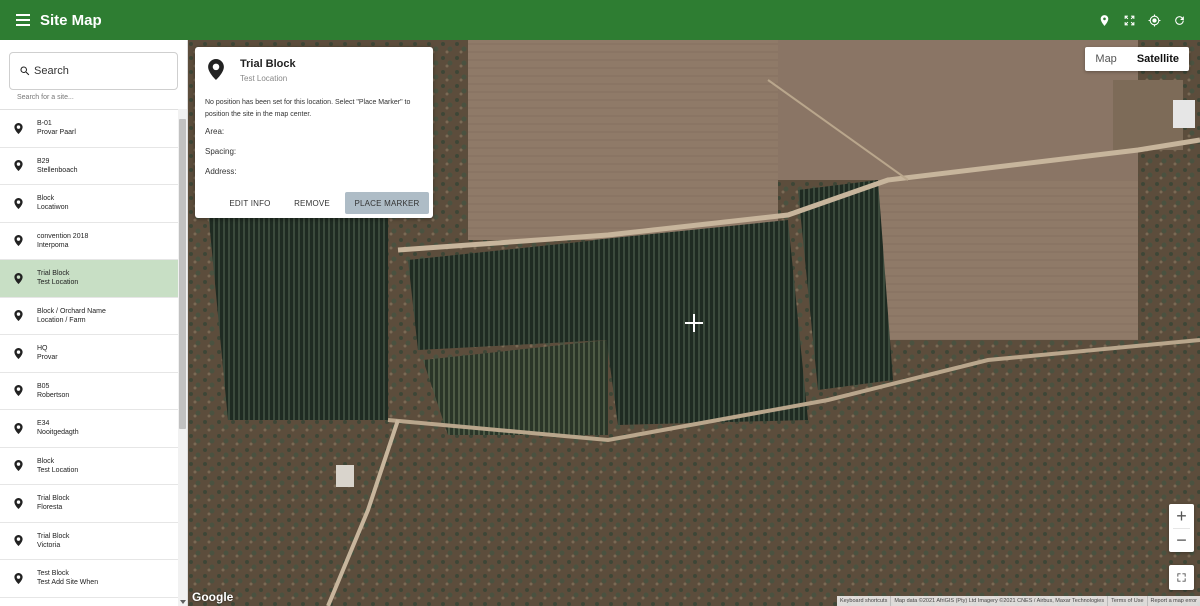 This screenshot has width=1200, height=606. I want to click on refresh-icon, so click(1179, 20).